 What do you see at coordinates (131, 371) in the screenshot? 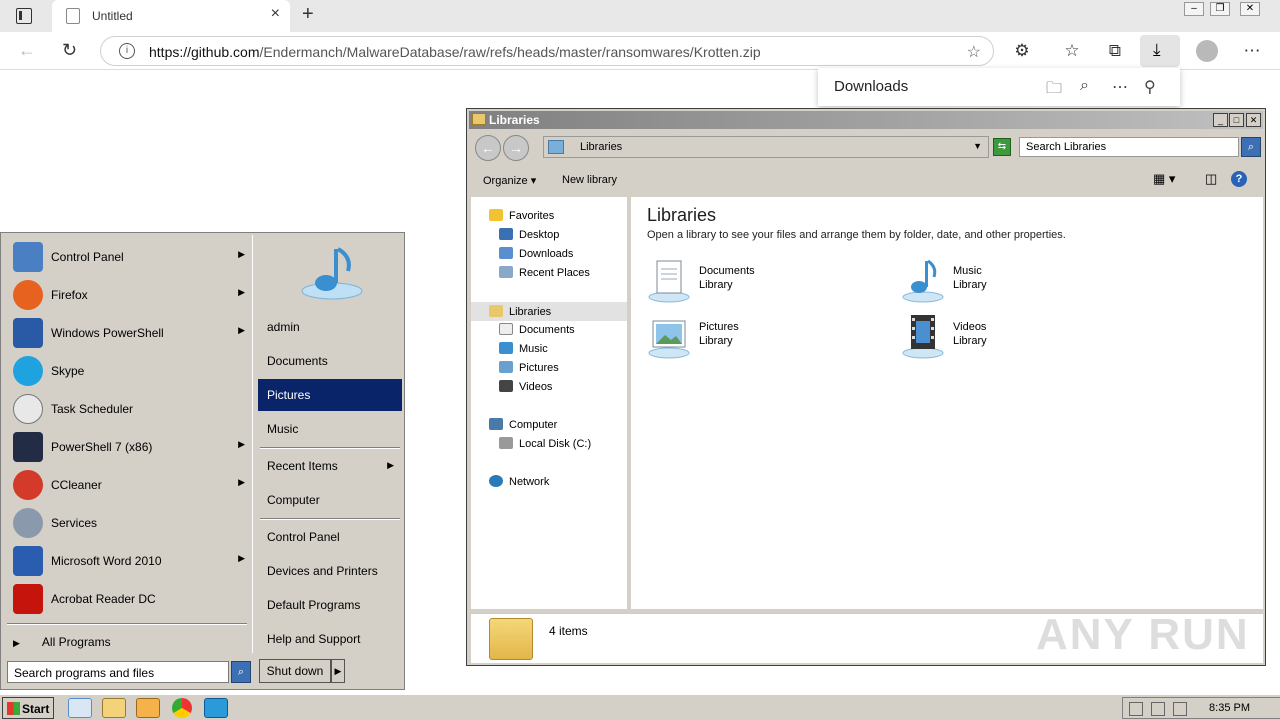
I see `program-item: Skype` at bounding box center [131, 371].